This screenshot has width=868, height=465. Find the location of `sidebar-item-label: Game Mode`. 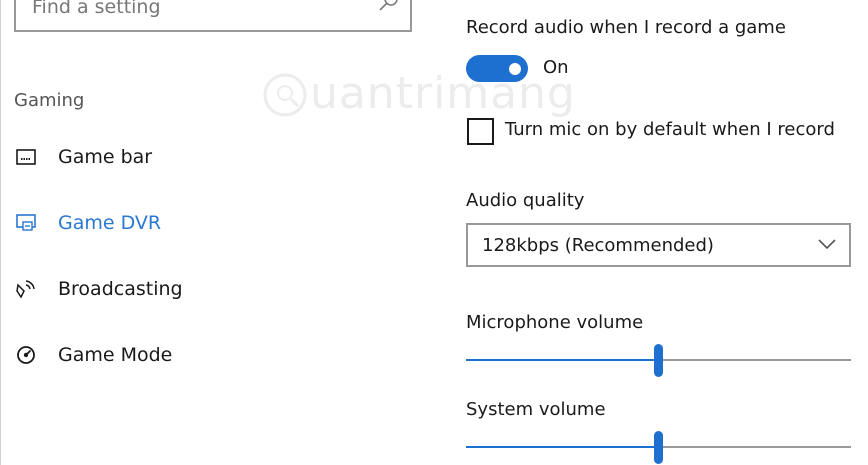

sidebar-item-label: Game Mode is located at coordinates (115, 355).